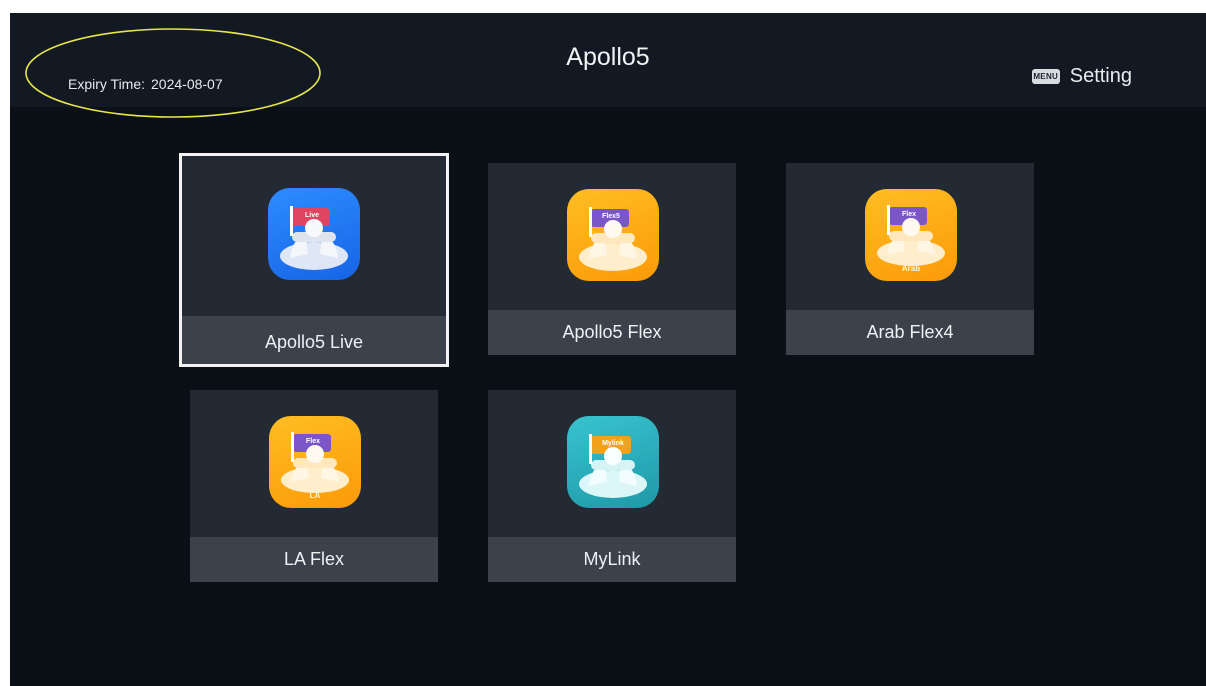 The width and height of the screenshot is (1206, 686). I want to click on setting-label: Setting, so click(1100, 76).